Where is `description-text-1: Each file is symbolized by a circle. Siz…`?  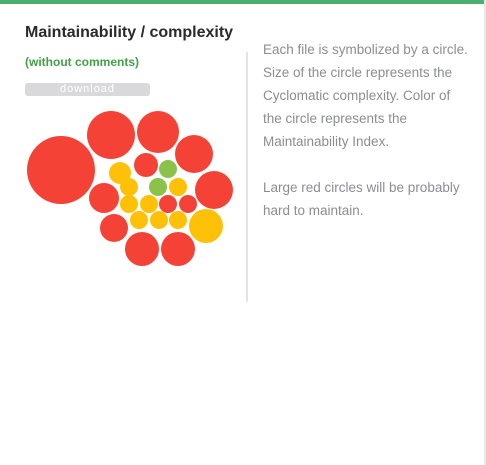
description-text-1: Each file is symbolized by a circle. Siz… is located at coordinates (365, 95).